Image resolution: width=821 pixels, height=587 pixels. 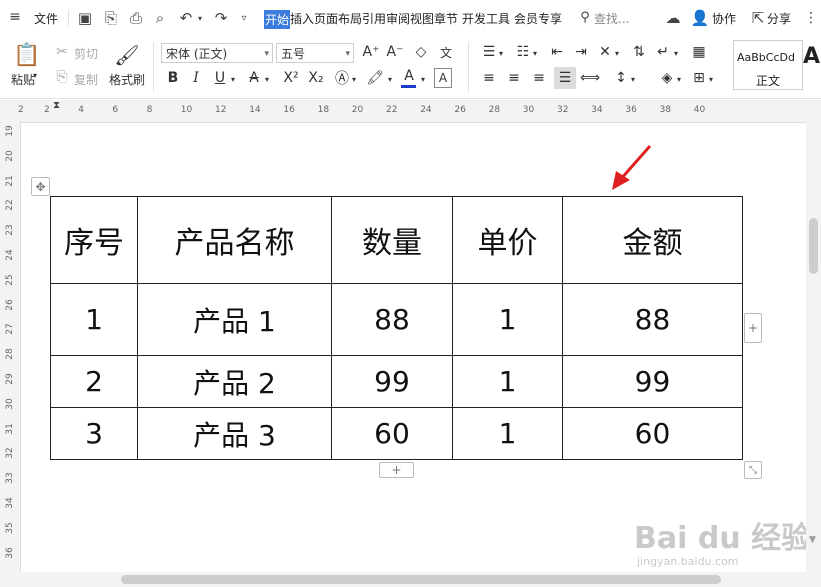 What do you see at coordinates (234, 381) in the screenshot?
I see `table-cell: 产品 2` at bounding box center [234, 381].